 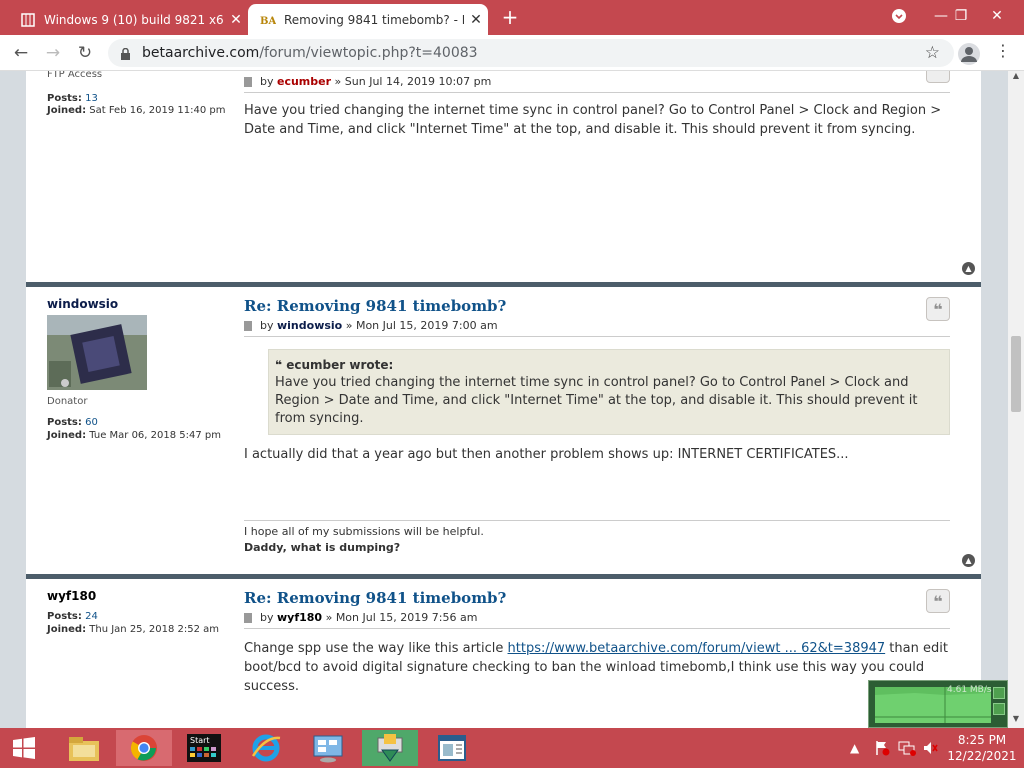 What do you see at coordinates (134, 435) in the screenshot?
I see `joined-date: Joined: Tue Mar 06, 2018 5:47 pm` at bounding box center [134, 435].